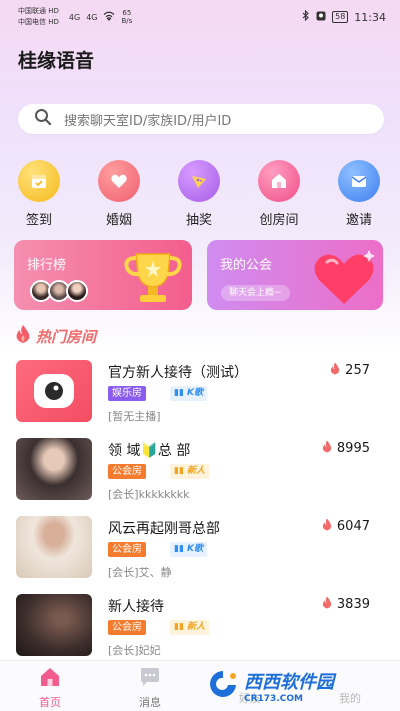 This screenshot has width=400, height=711. Describe the element at coordinates (50, 702) in the screenshot. I see `nav-home-label: 首页` at that location.